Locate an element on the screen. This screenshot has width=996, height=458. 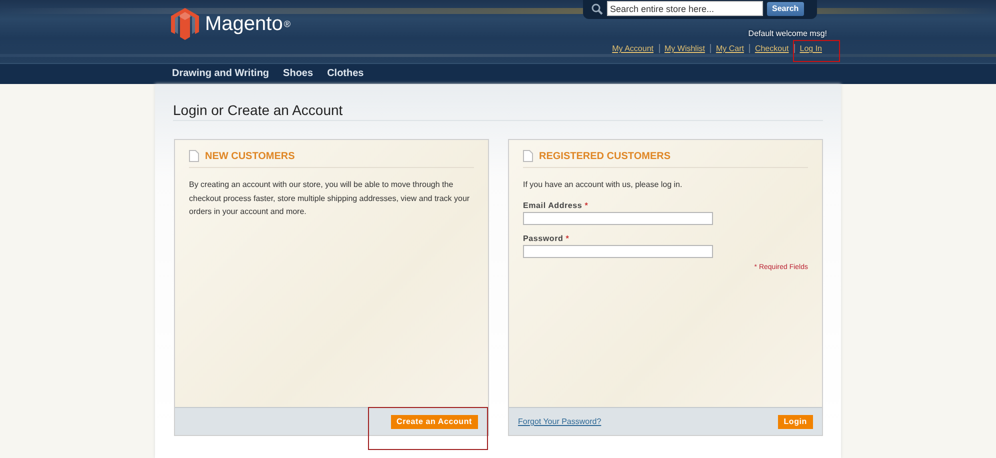
welcome-message: Default welcome msg! is located at coordinates (787, 33).